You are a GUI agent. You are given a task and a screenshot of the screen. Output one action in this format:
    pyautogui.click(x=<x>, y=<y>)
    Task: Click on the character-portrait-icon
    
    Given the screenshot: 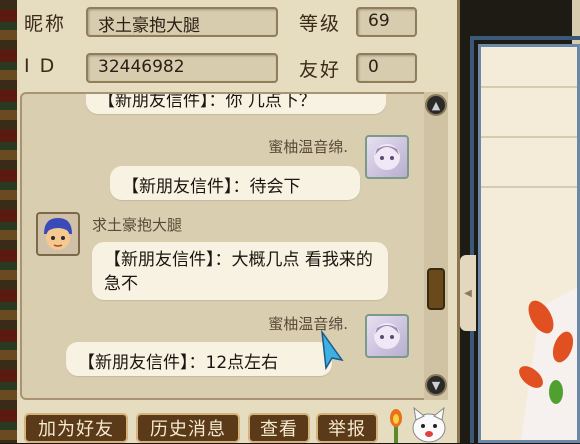 What is the action you would take?
    pyautogui.click(x=529, y=263)
    